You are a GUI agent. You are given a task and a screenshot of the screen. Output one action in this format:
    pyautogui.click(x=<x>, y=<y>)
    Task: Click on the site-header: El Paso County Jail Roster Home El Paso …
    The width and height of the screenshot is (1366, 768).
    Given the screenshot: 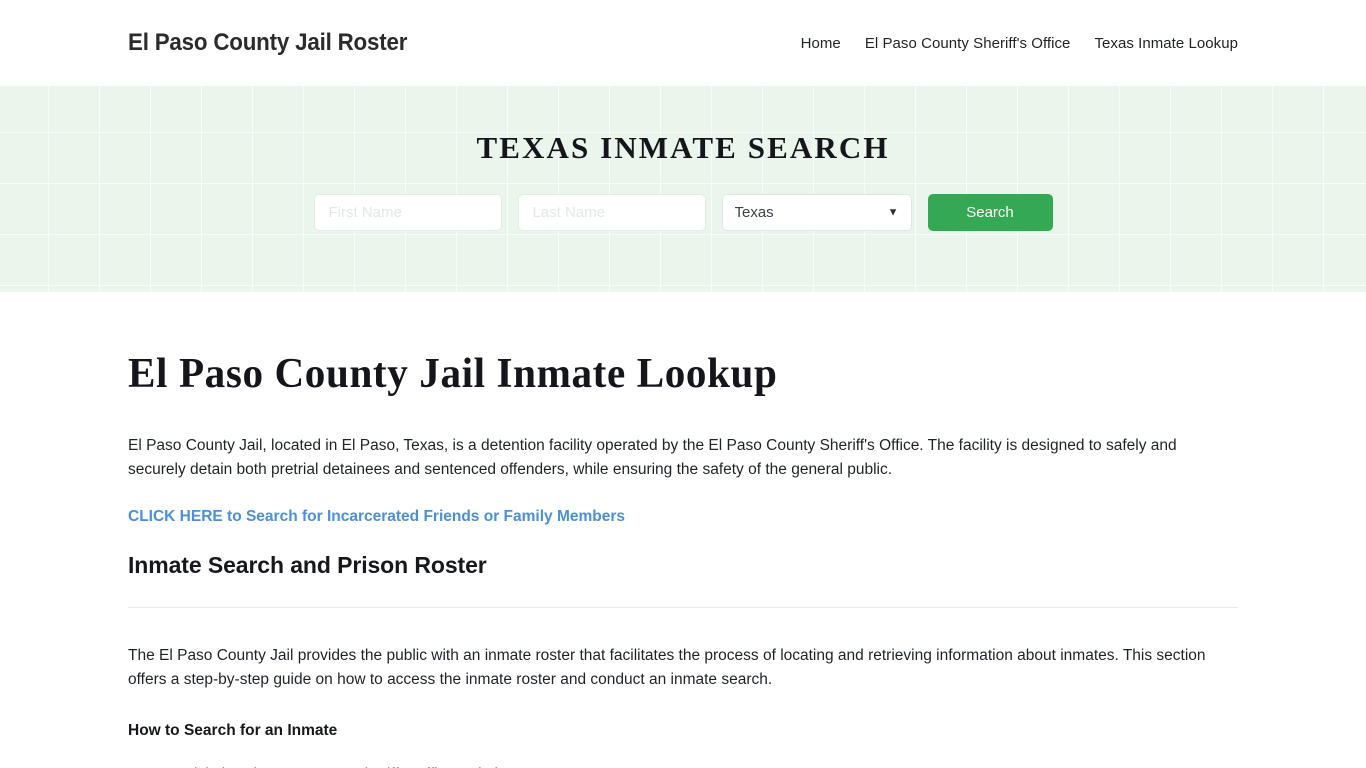 What is the action you would take?
    pyautogui.click(x=683, y=43)
    